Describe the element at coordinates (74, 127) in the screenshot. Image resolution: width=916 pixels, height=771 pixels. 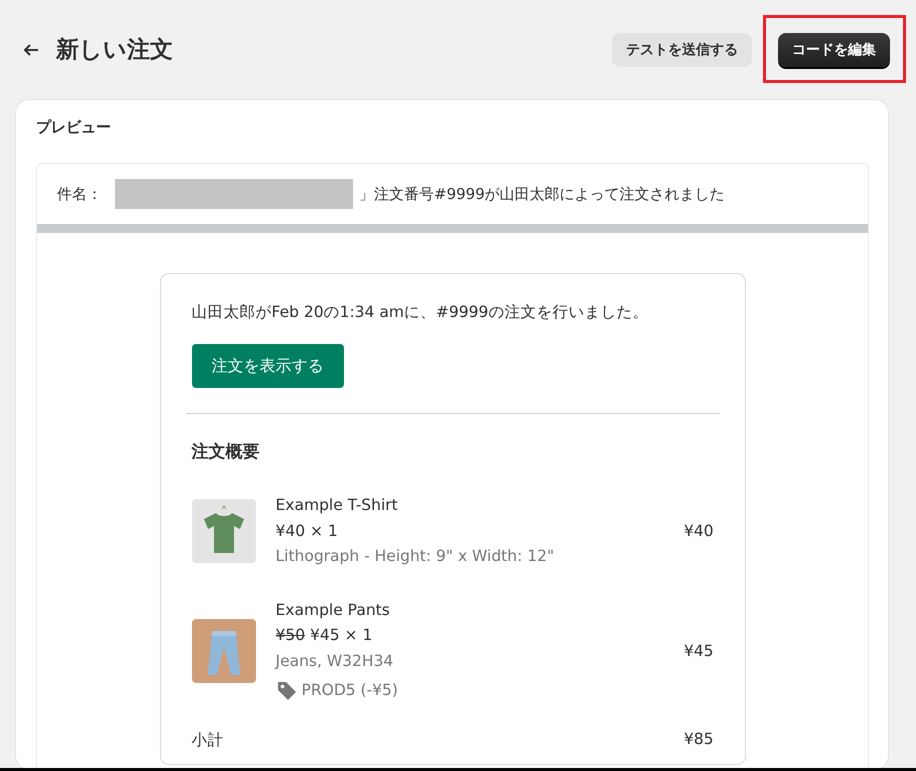
I see `preview-heading: プレビュー` at that location.